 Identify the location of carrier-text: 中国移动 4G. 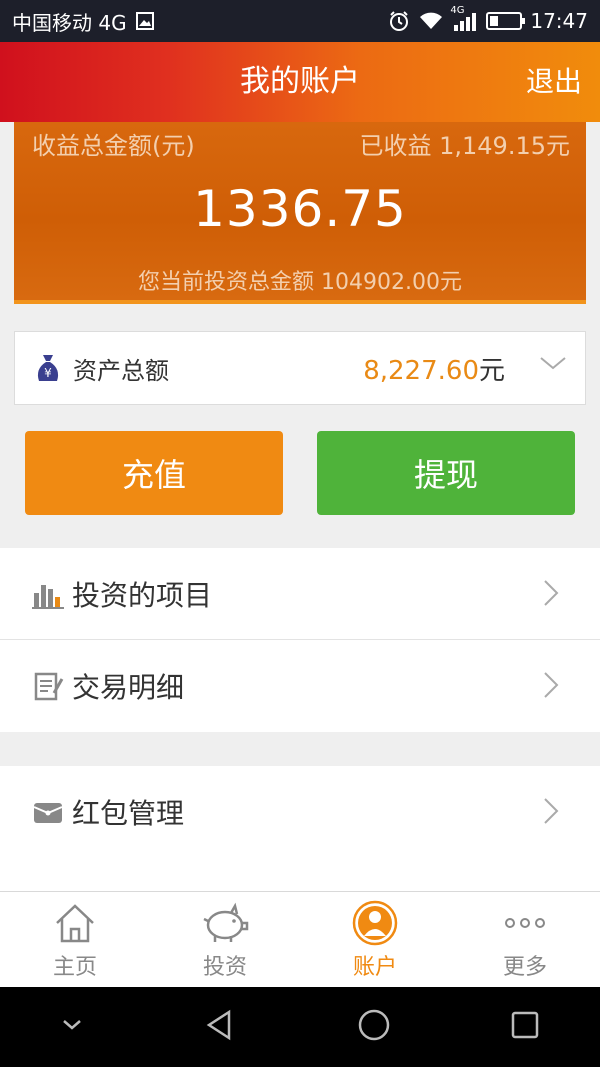
(69, 22).